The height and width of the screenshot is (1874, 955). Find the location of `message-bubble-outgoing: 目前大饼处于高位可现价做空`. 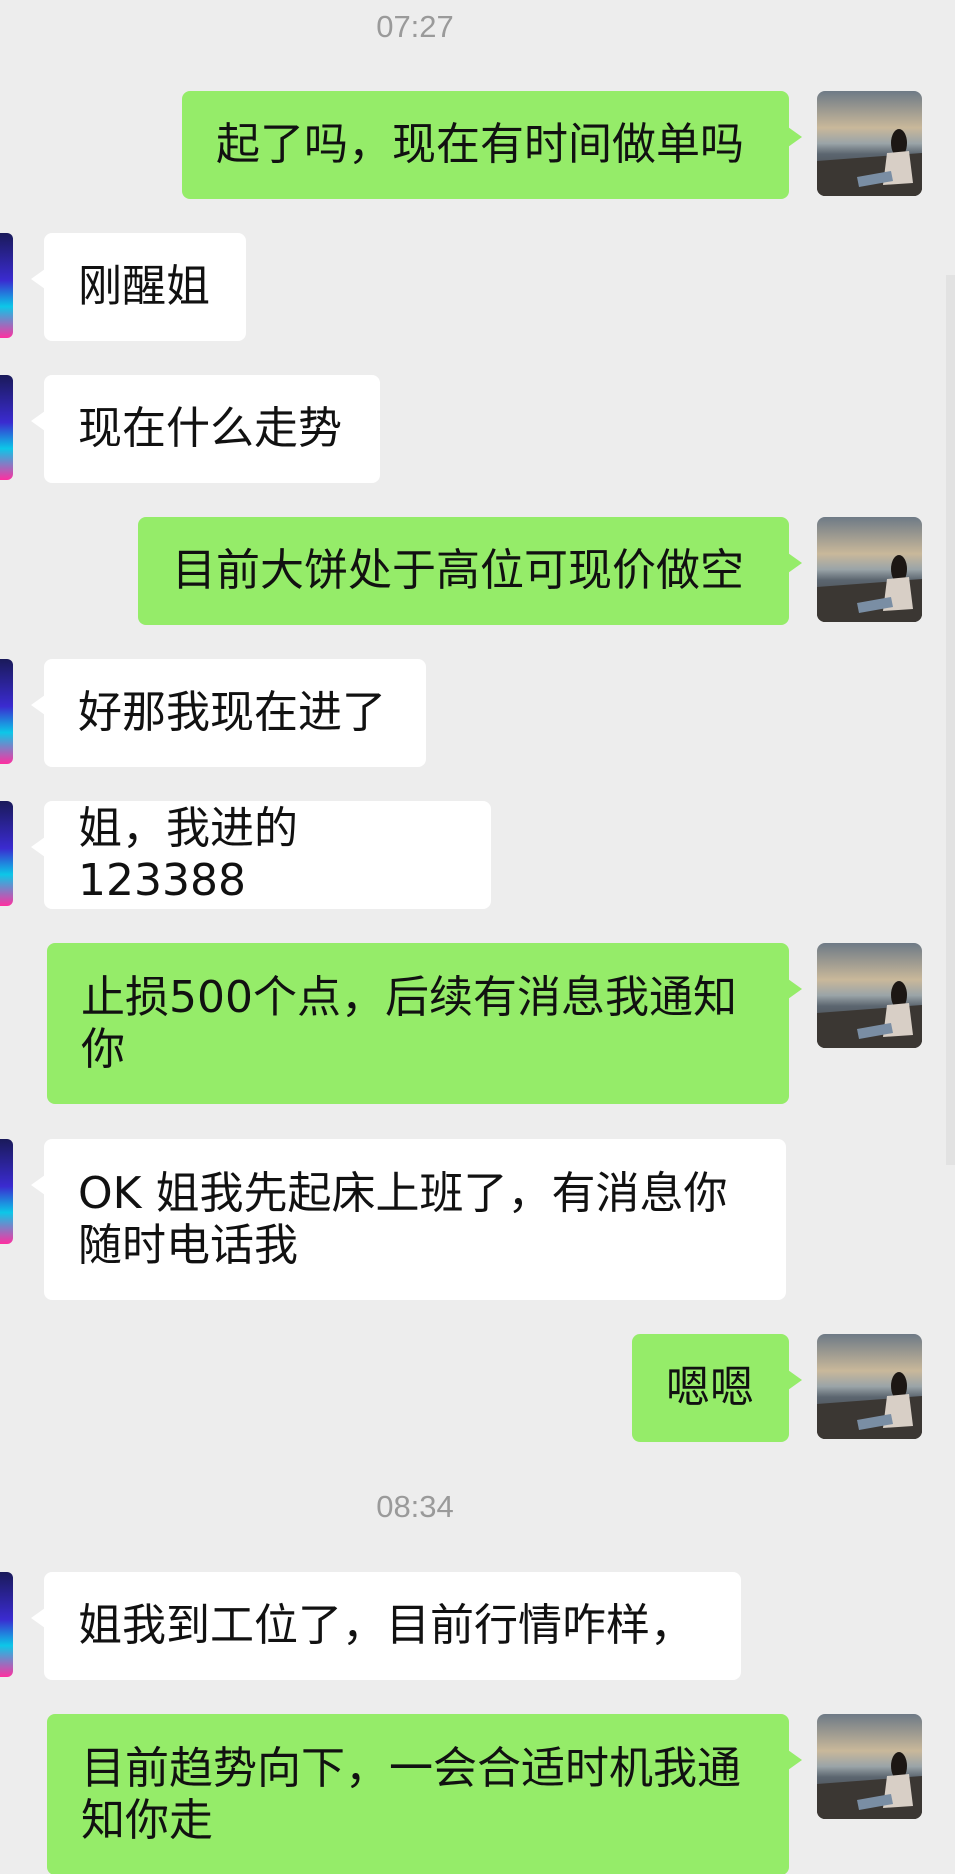

message-bubble-outgoing: 目前大饼处于高位可现价做空 is located at coordinates (470, 571).